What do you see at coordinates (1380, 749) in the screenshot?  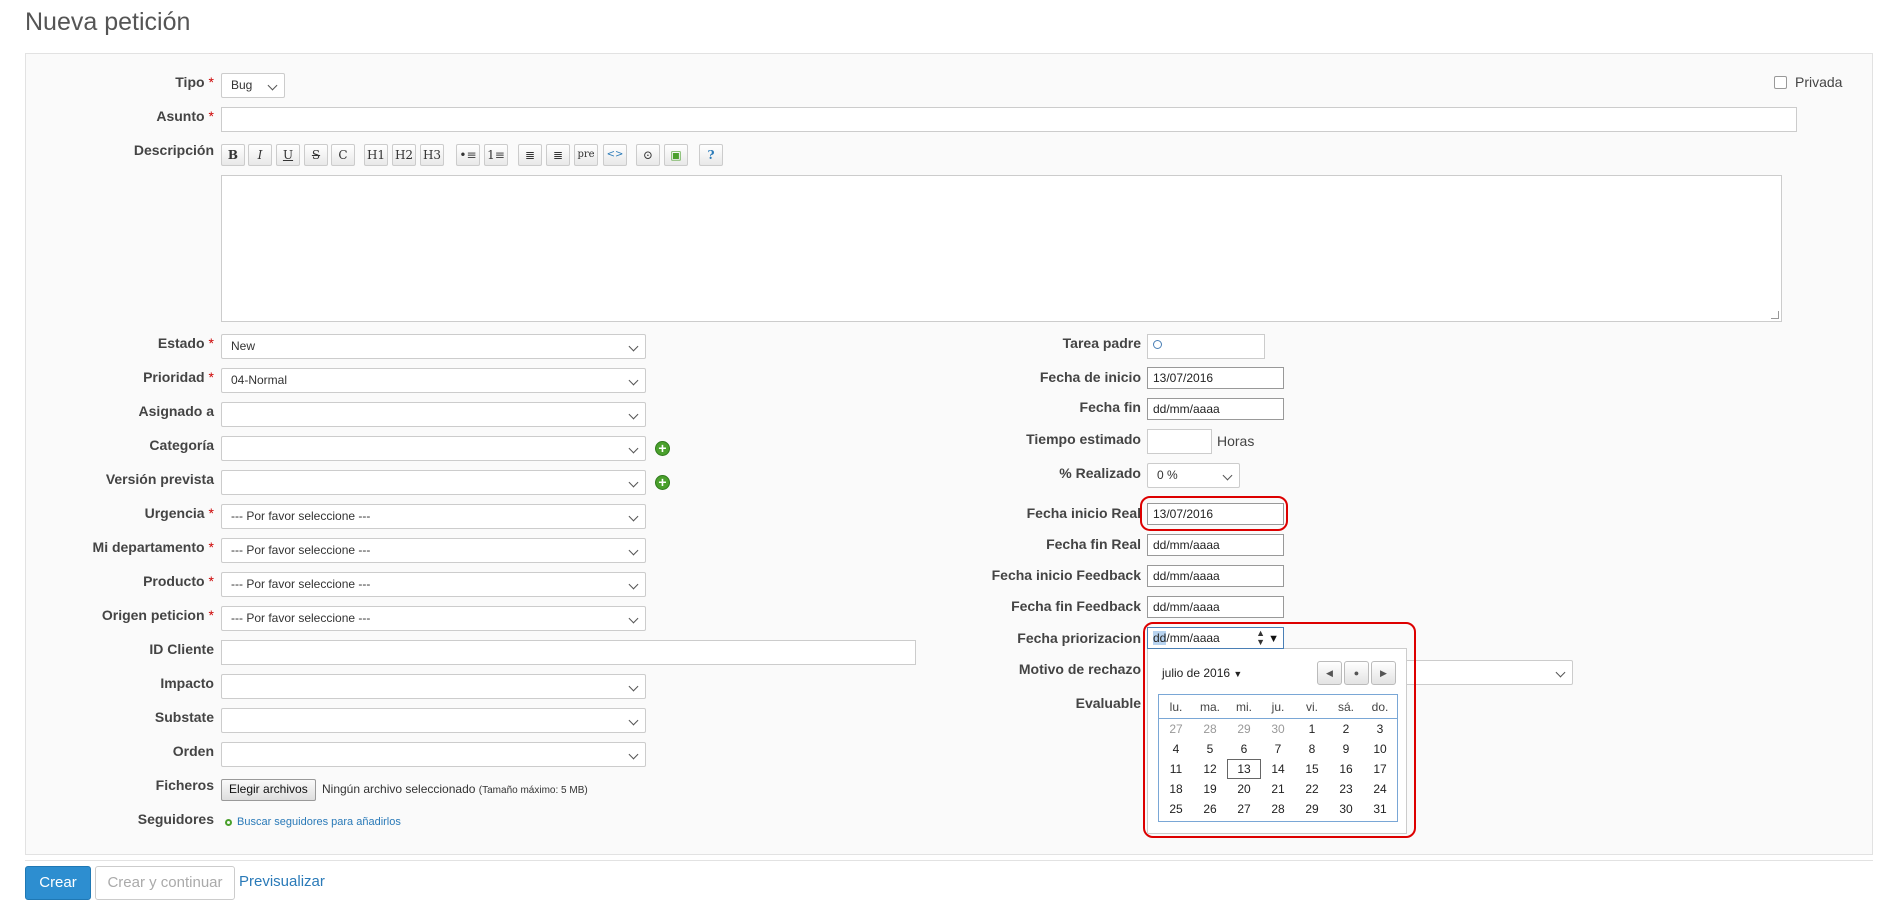 I see `calendar-day: 10` at bounding box center [1380, 749].